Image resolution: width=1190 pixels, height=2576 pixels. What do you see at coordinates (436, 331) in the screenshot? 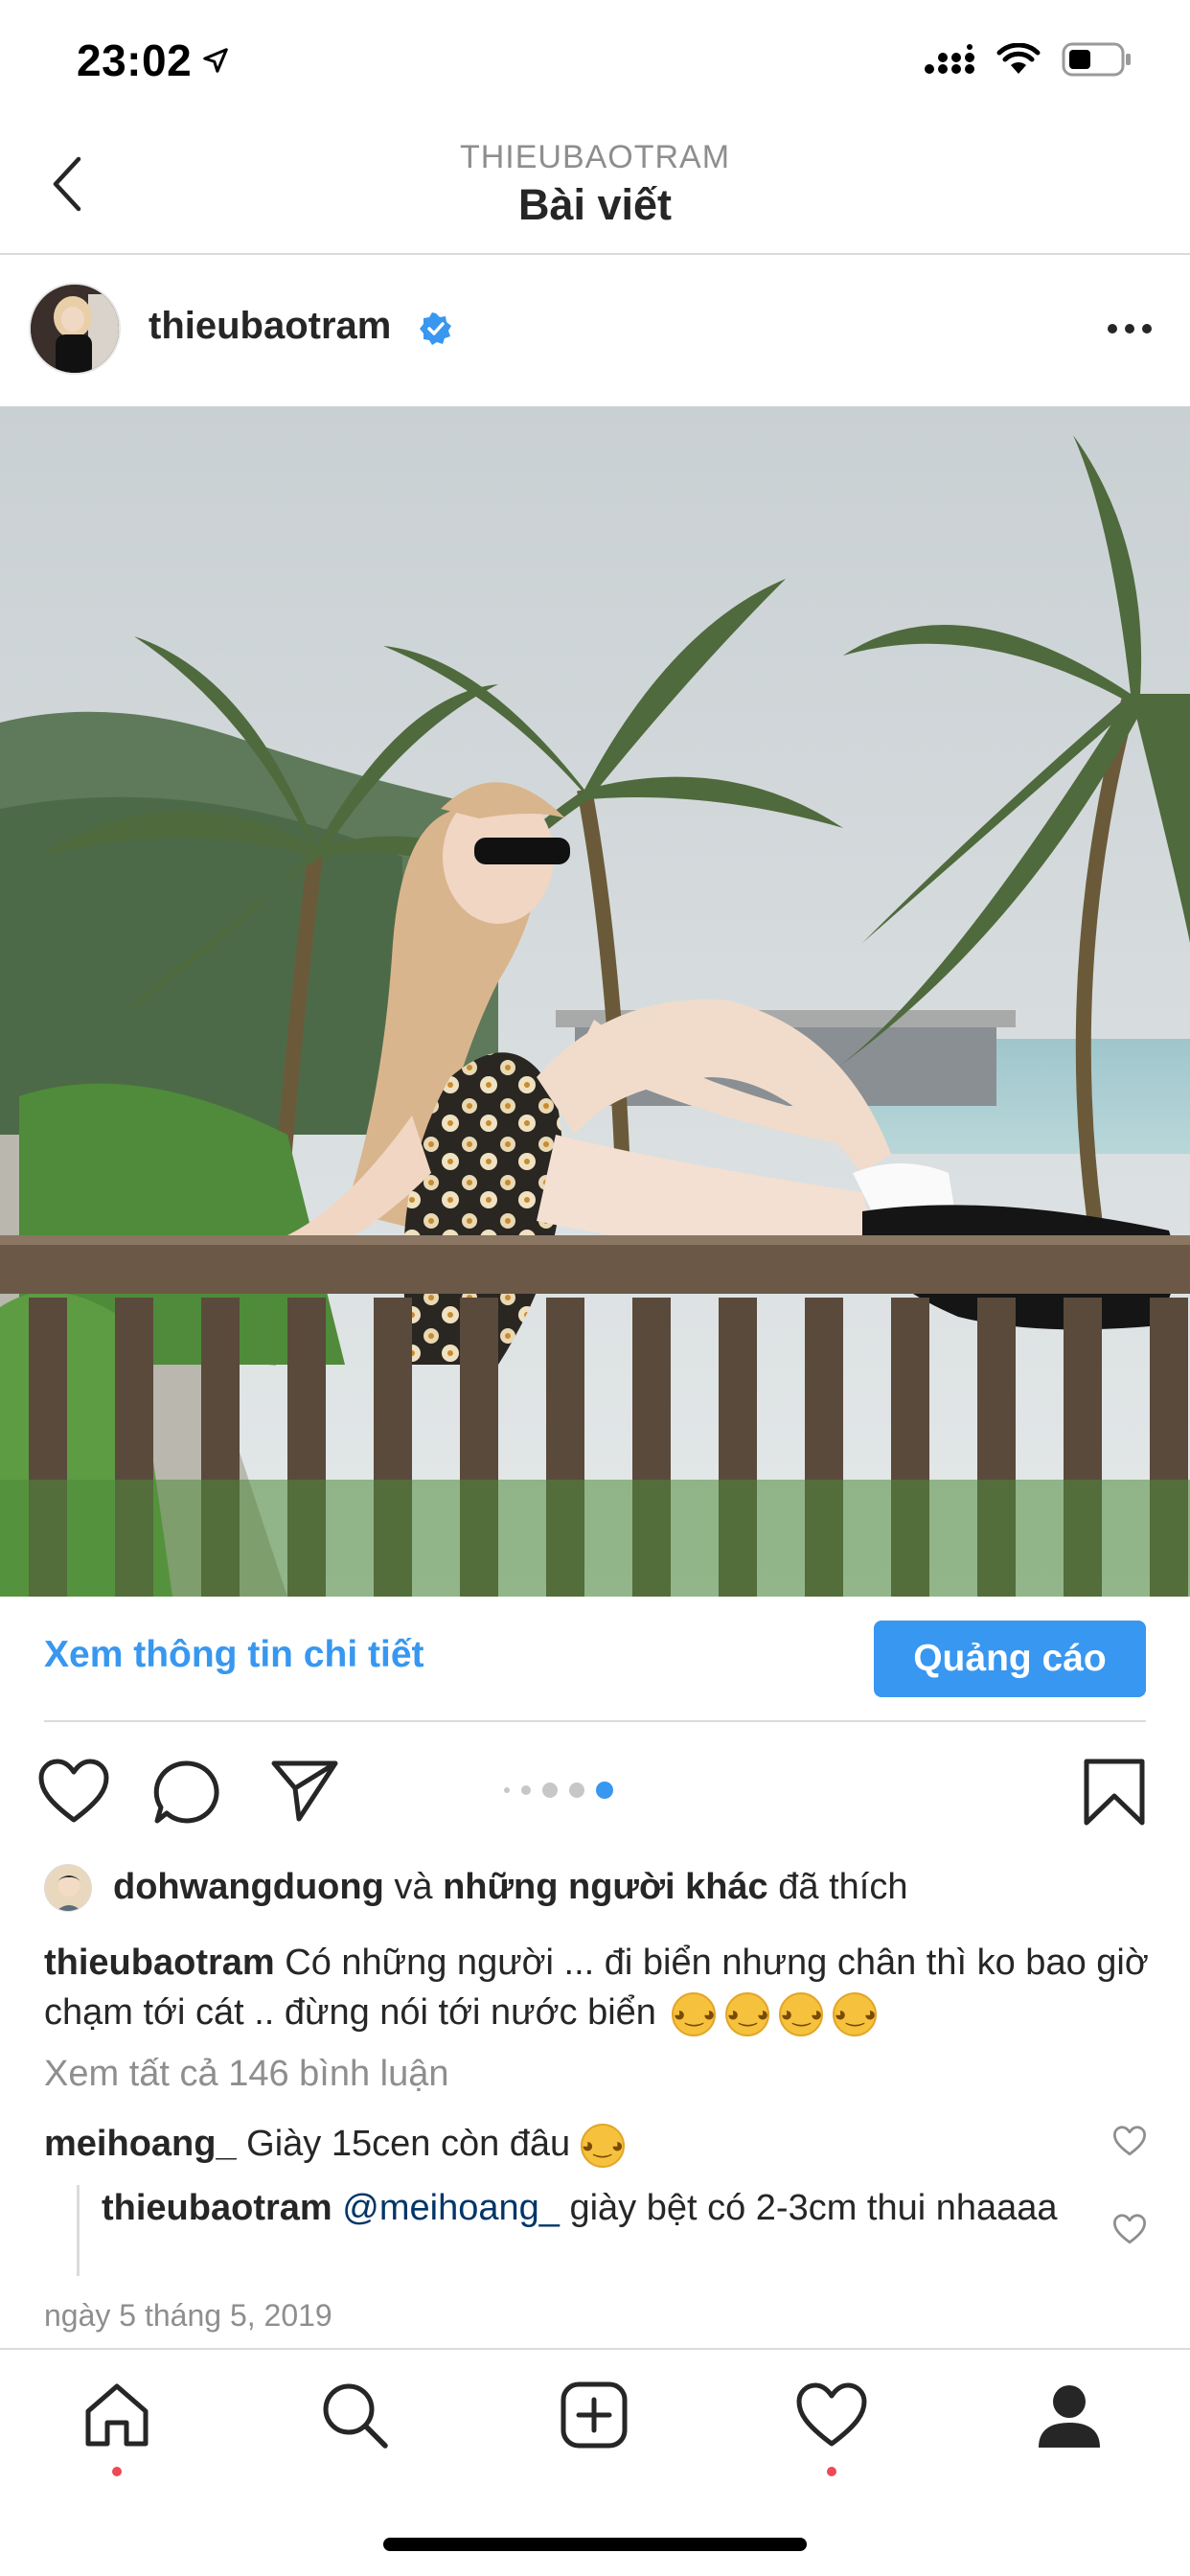
I see `verified-badge-icon` at bounding box center [436, 331].